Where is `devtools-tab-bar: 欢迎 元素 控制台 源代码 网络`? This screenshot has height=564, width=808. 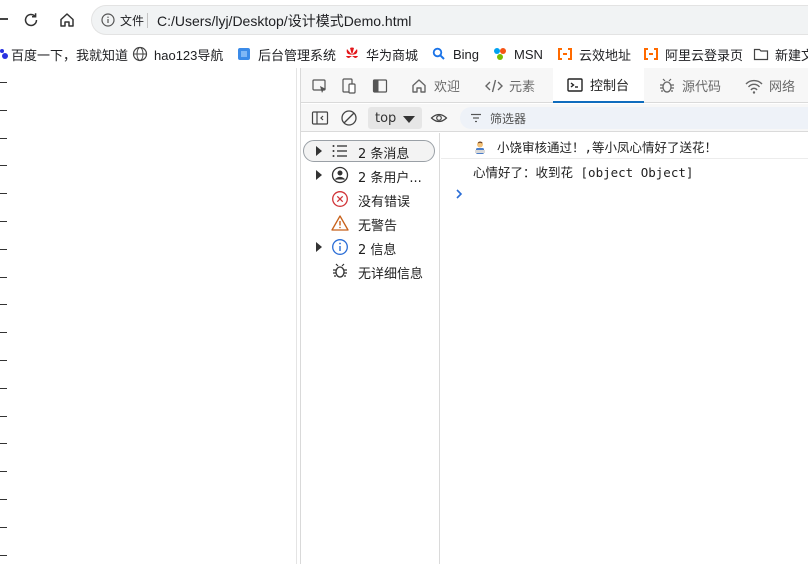
devtools-tab-bar: 欢迎 元素 控制台 源代码 网络 is located at coordinates (554, 85).